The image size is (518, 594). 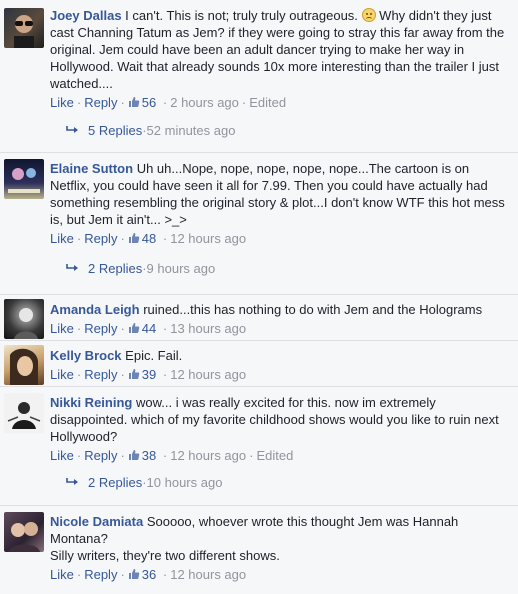 I want to click on replies-row: 2 Replies·10 hours ago, so click(x=144, y=482).